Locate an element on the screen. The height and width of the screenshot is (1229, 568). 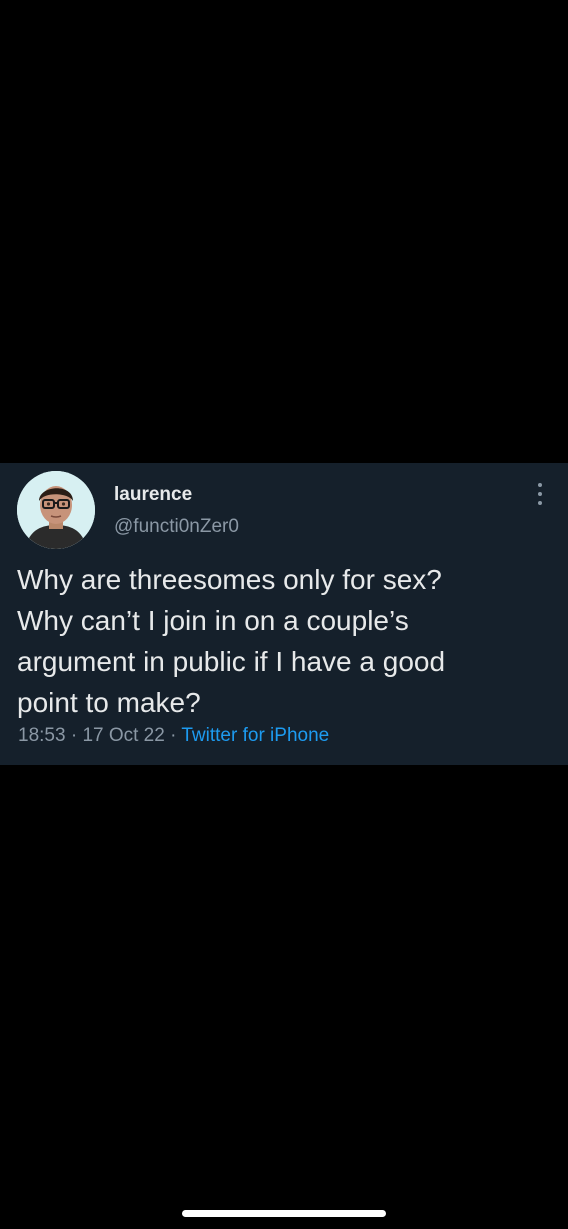
handle: @functi0nZer0 is located at coordinates (176, 527).